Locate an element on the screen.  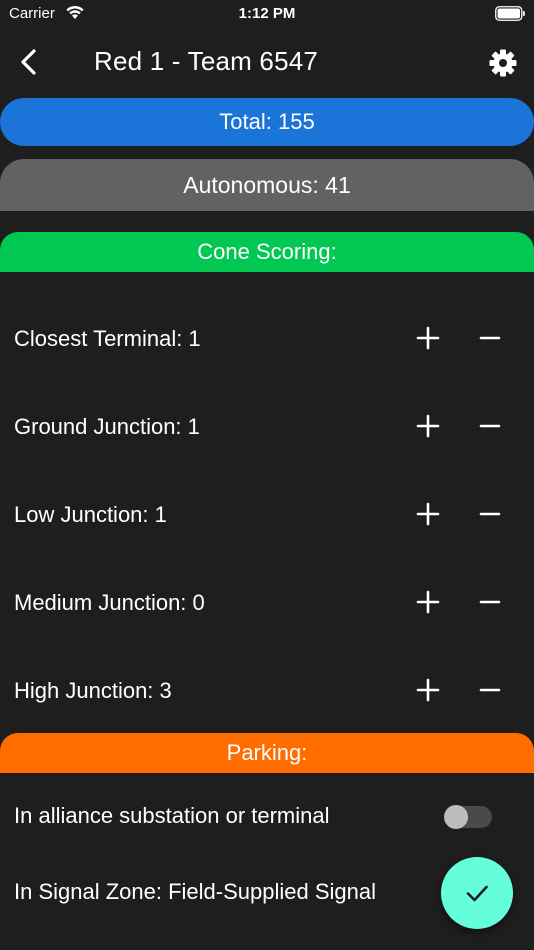
autonomous-score-bar: Autonomous: 41 is located at coordinates (267, 185).